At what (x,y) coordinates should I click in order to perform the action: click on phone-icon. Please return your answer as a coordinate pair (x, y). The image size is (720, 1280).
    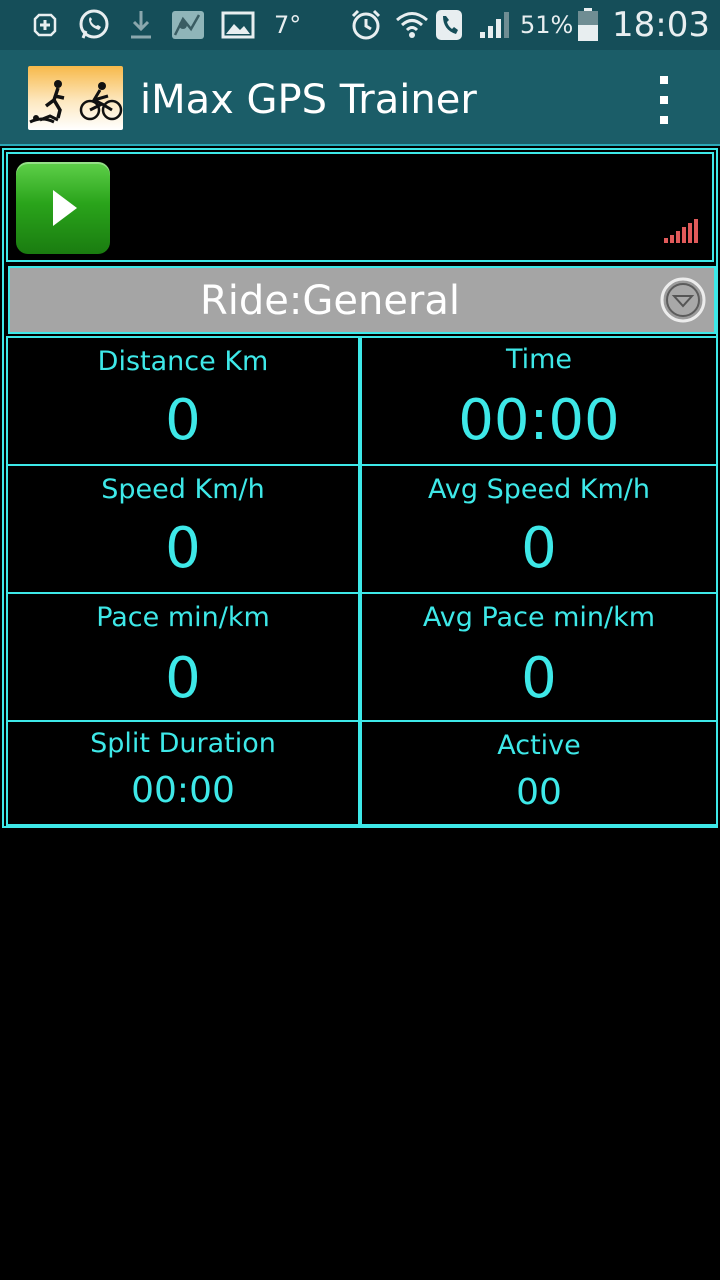
    Looking at the image, I should click on (449, 25).